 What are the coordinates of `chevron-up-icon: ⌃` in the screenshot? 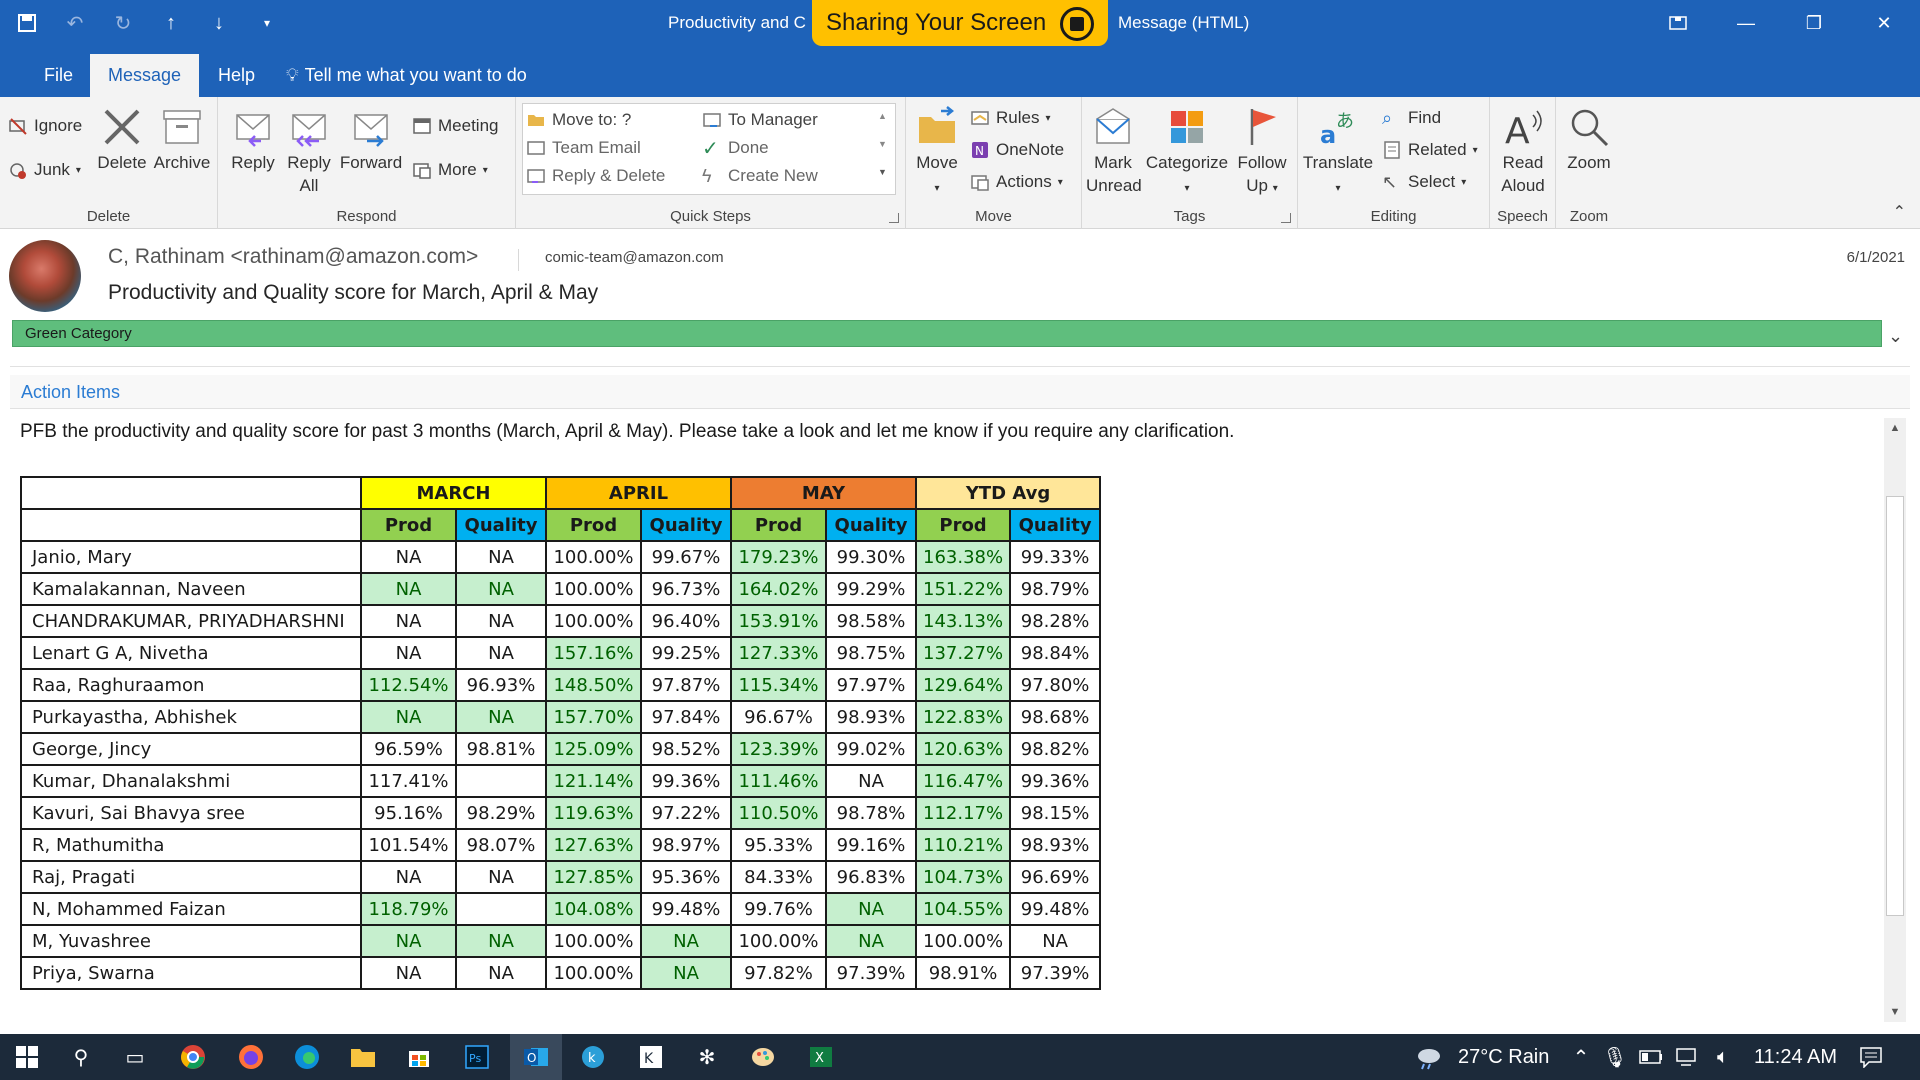 It's located at (1581, 1057).